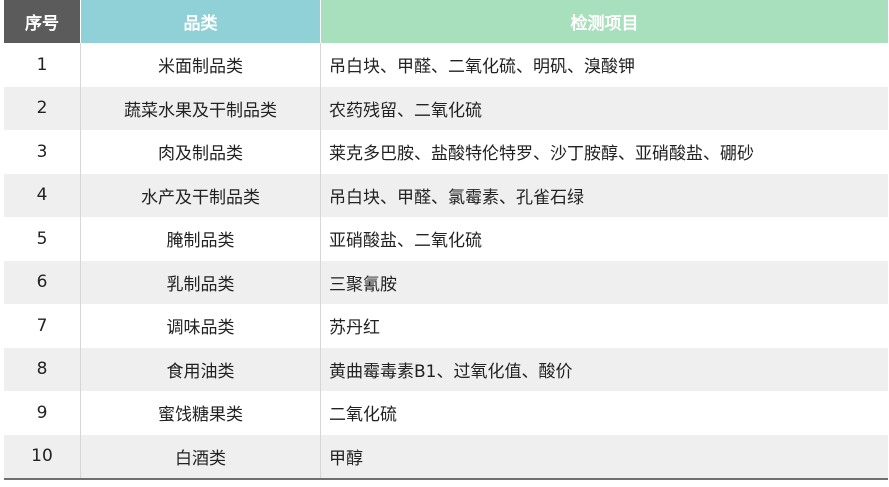 Image resolution: width=889 pixels, height=487 pixels. What do you see at coordinates (42, 282) in the screenshot?
I see `row-no: 6` at bounding box center [42, 282].